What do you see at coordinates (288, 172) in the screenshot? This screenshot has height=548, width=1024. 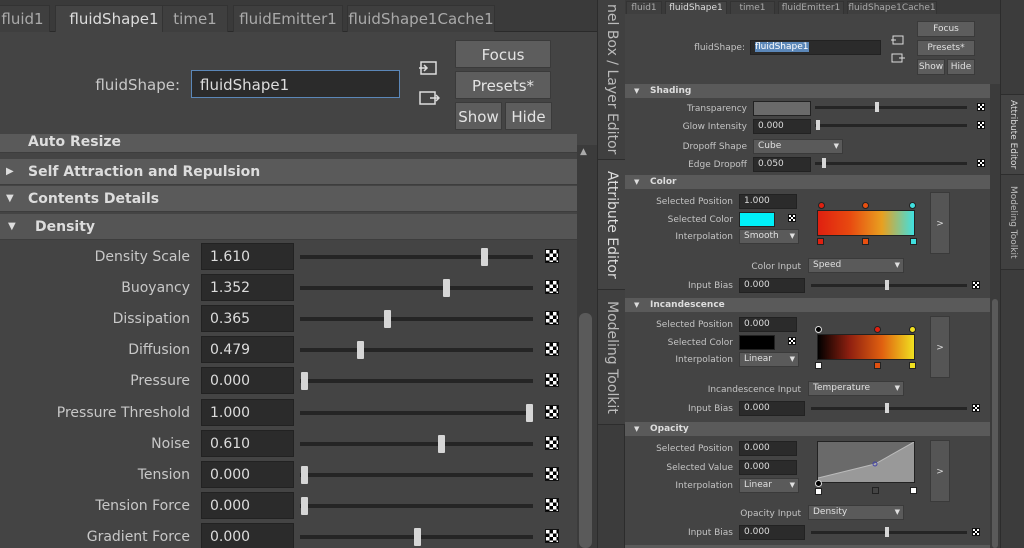 I see `section-self-attraction: ▶ Self Attraction and Repulsion` at bounding box center [288, 172].